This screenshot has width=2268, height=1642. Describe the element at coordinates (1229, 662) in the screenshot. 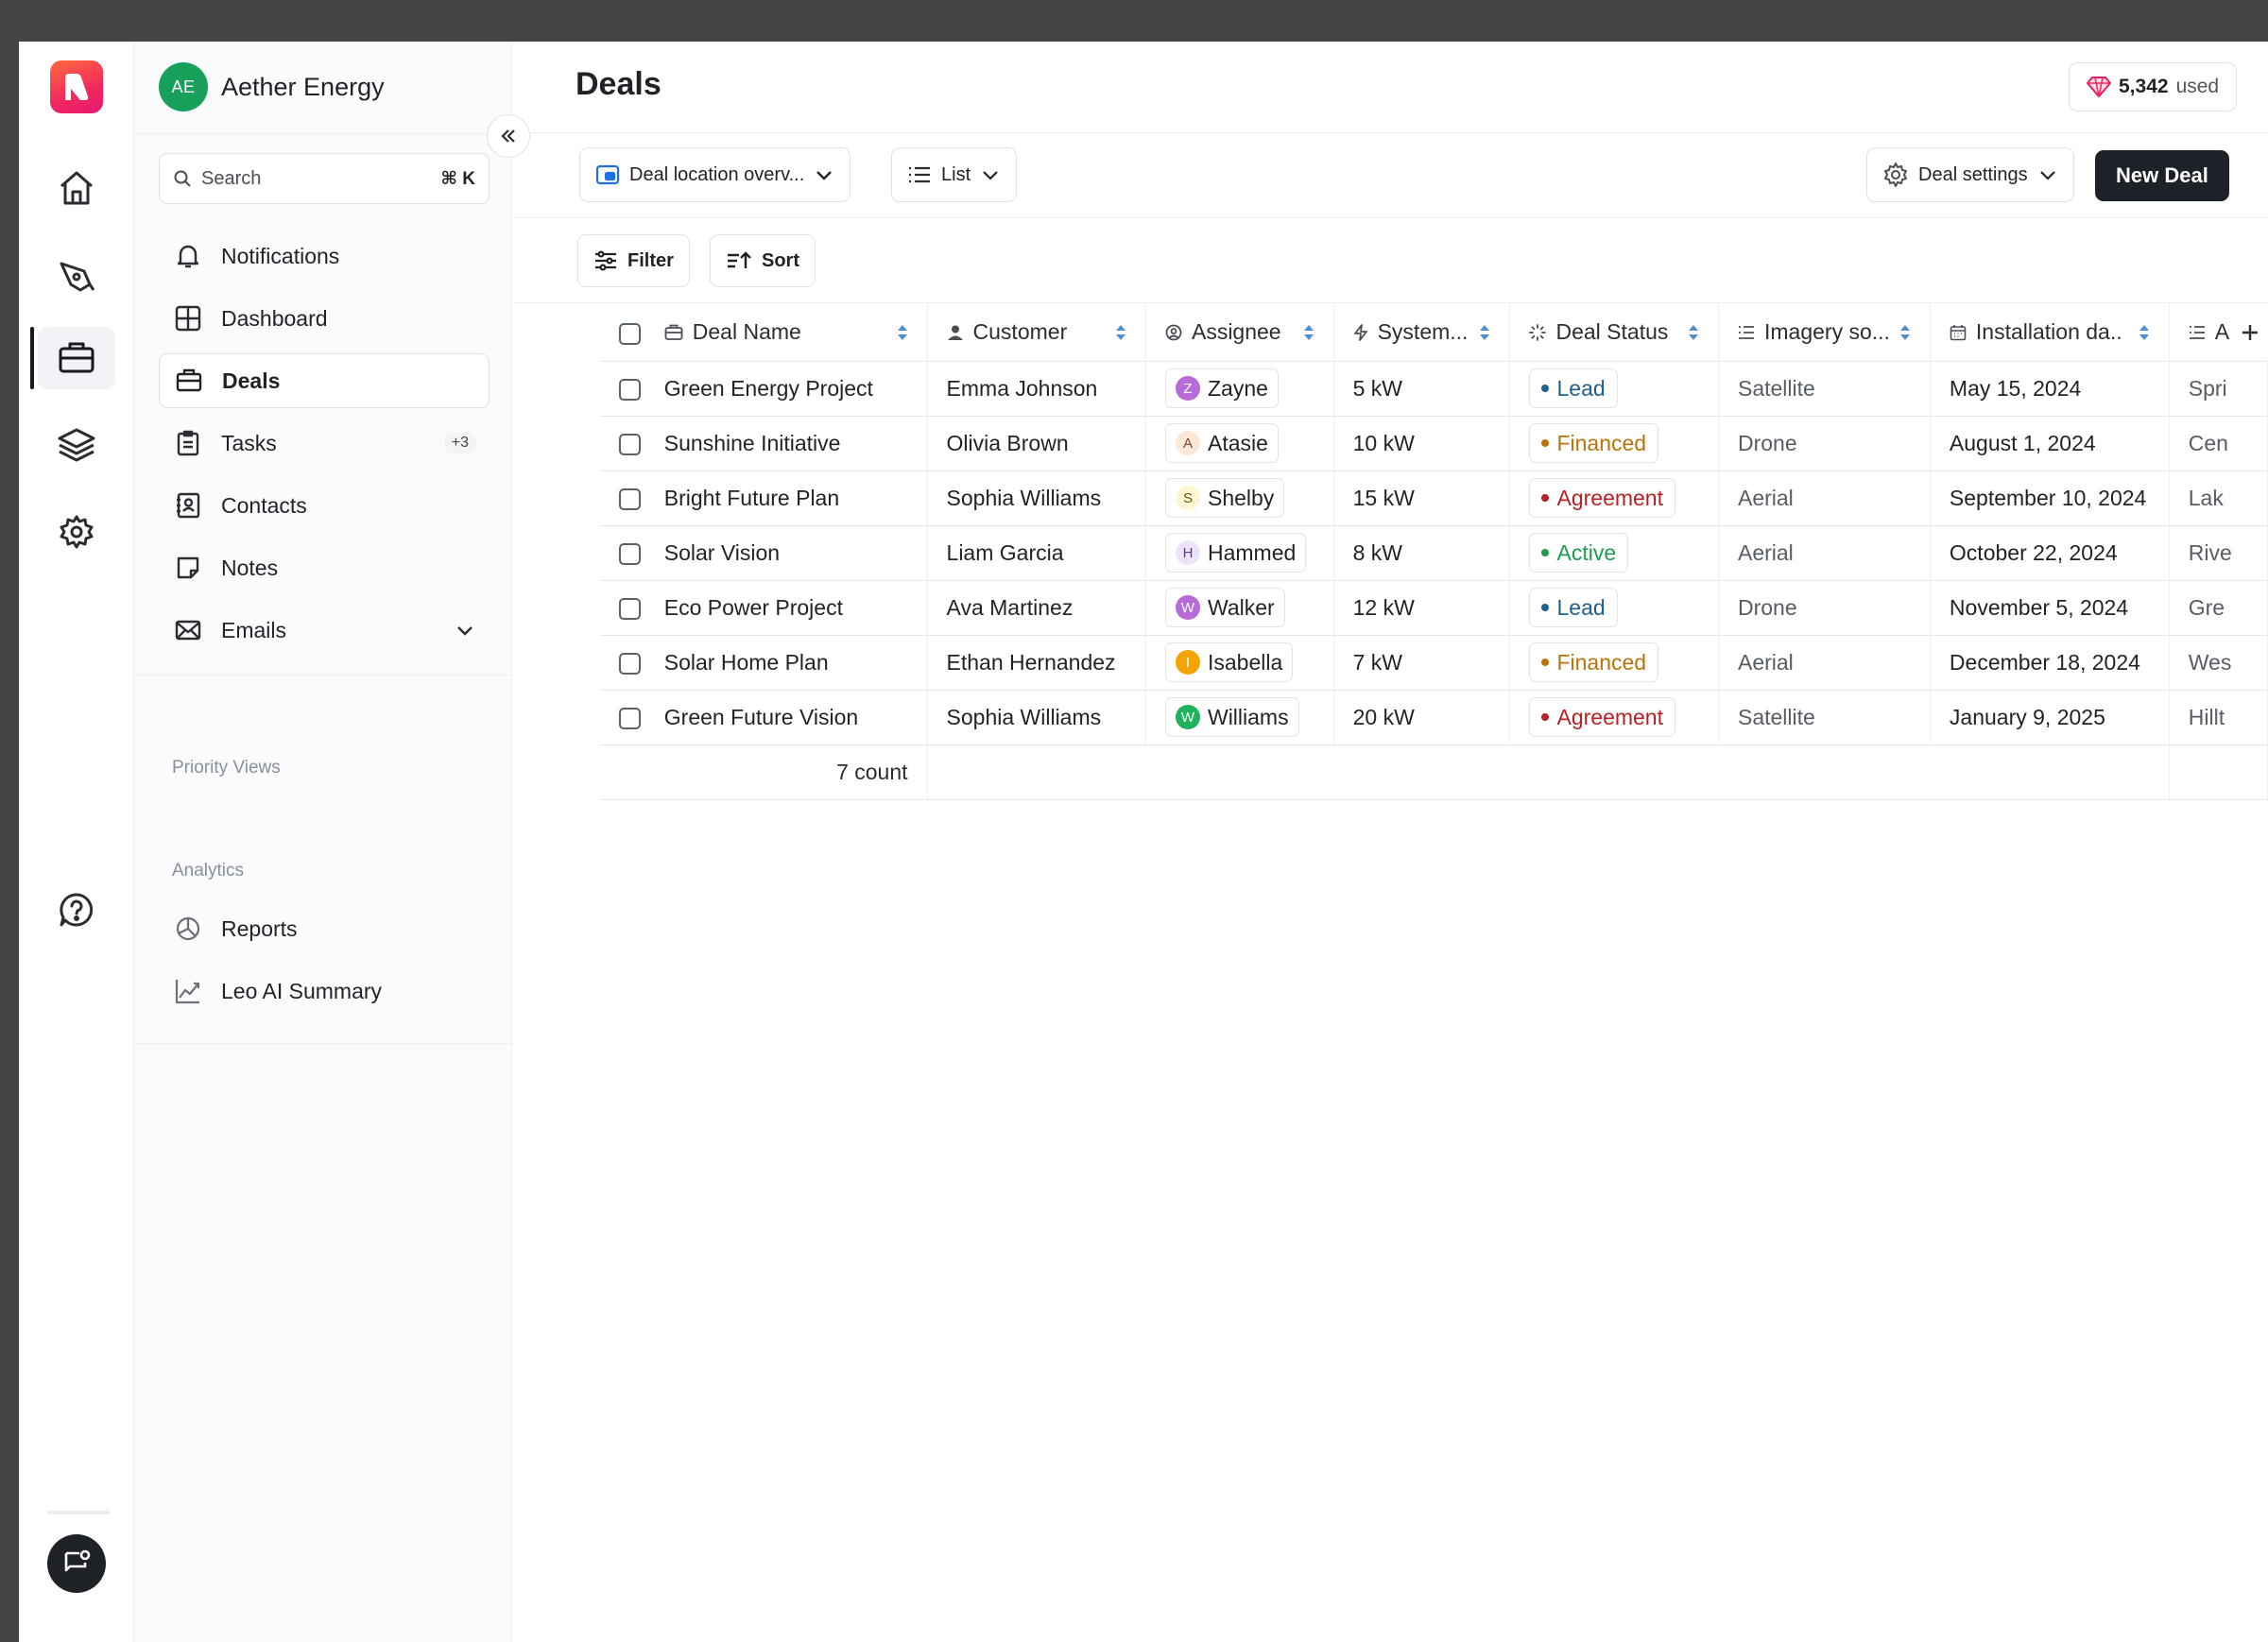

I see `assignee-chip: I Isabella` at that location.